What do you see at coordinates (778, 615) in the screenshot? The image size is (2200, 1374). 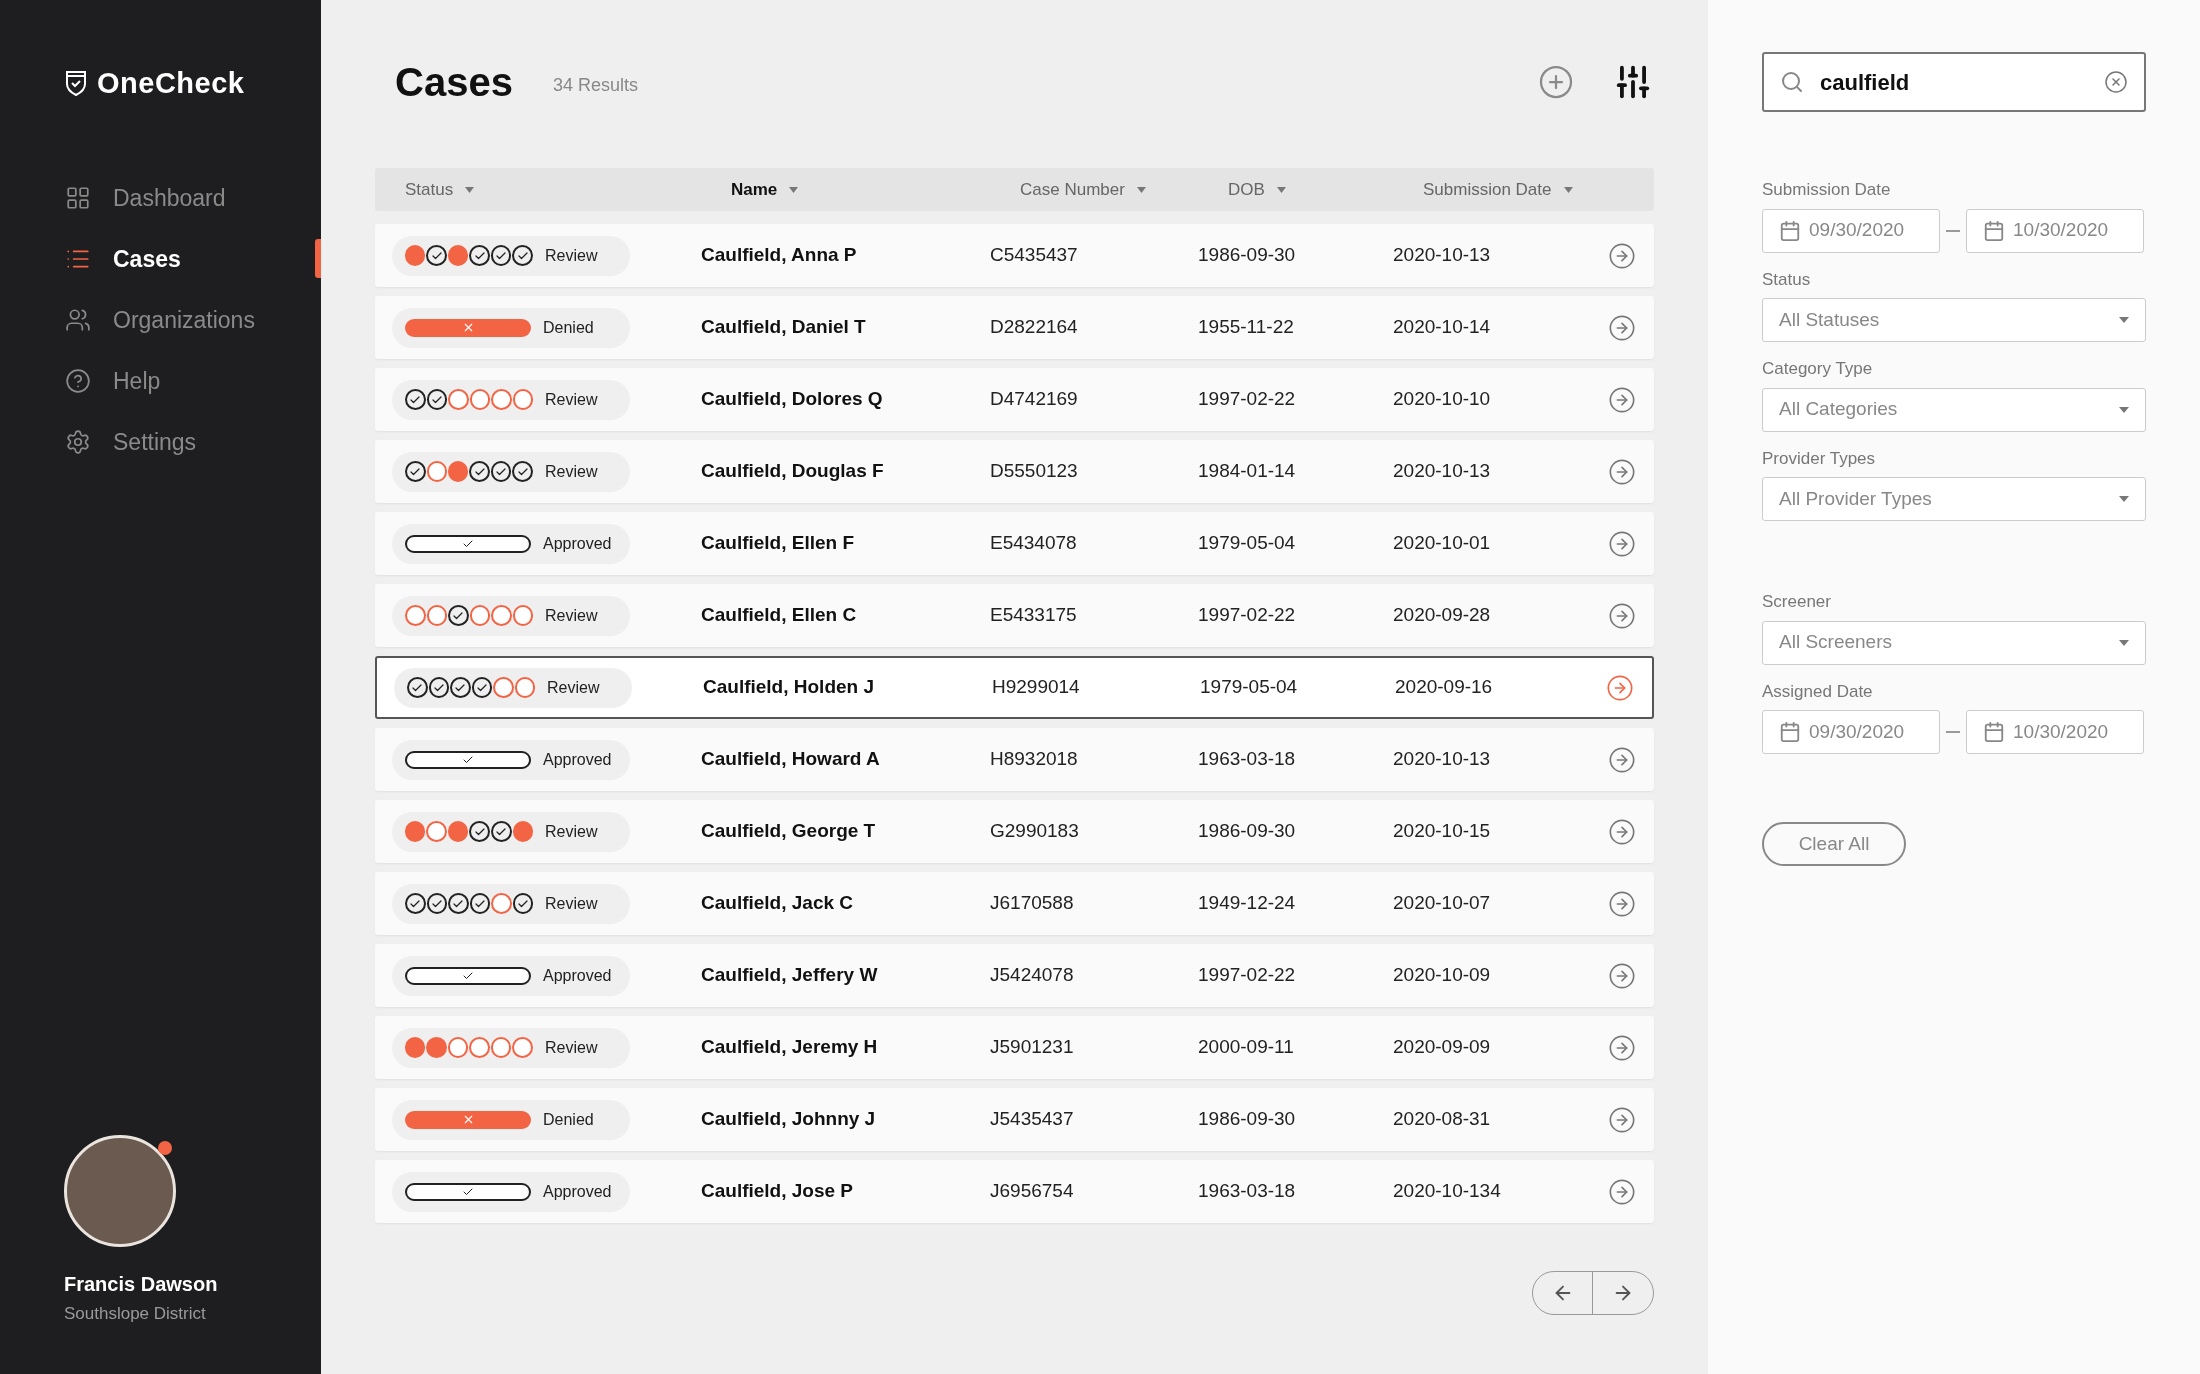 I see `case-name: Caulfield, Ellen C` at bounding box center [778, 615].